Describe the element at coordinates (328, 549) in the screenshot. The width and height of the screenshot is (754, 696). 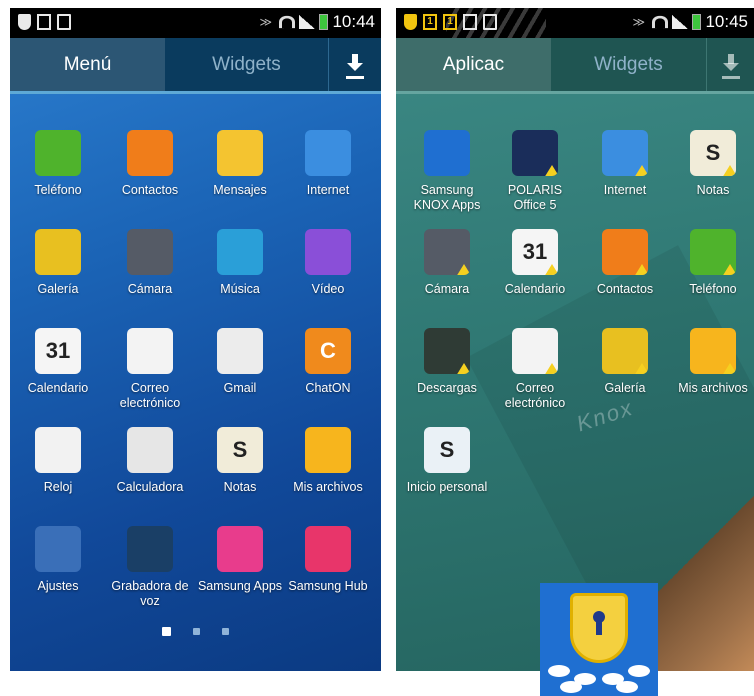
I see `samsung-hub-icon` at that location.